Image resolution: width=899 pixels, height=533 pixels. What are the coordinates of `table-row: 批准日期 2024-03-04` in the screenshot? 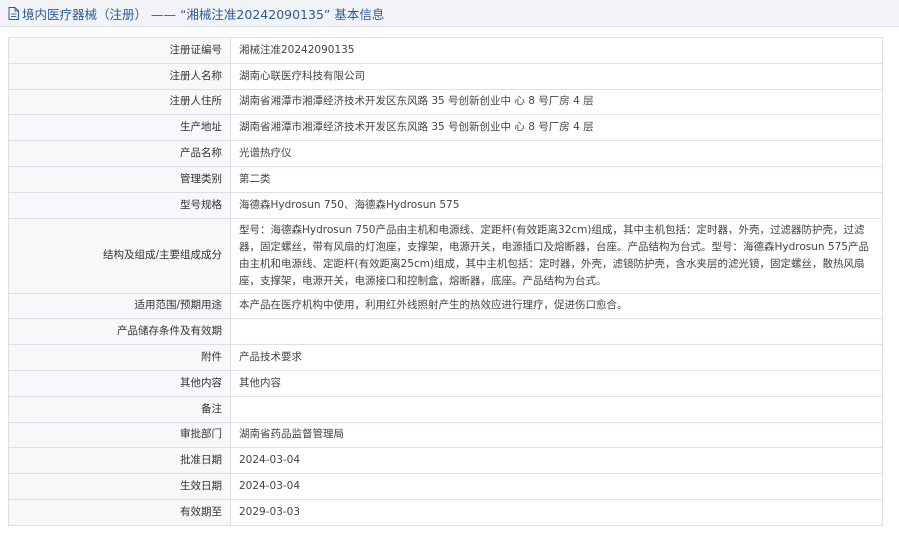 It's located at (445, 461).